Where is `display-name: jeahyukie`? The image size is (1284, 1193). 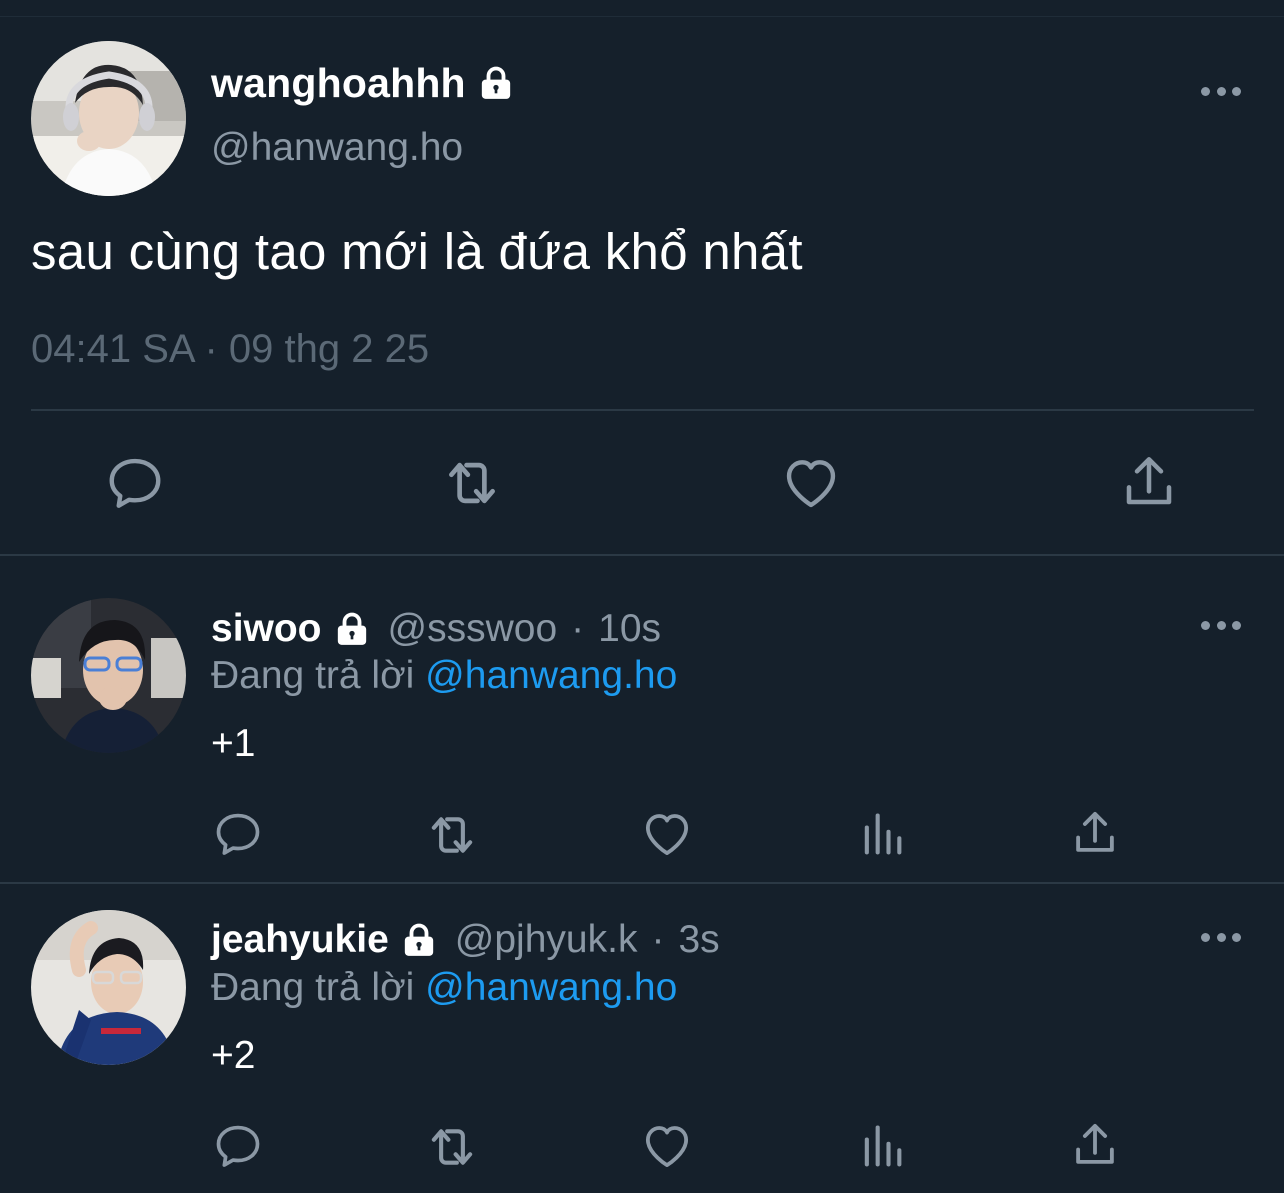 display-name: jeahyukie is located at coordinates (300, 940).